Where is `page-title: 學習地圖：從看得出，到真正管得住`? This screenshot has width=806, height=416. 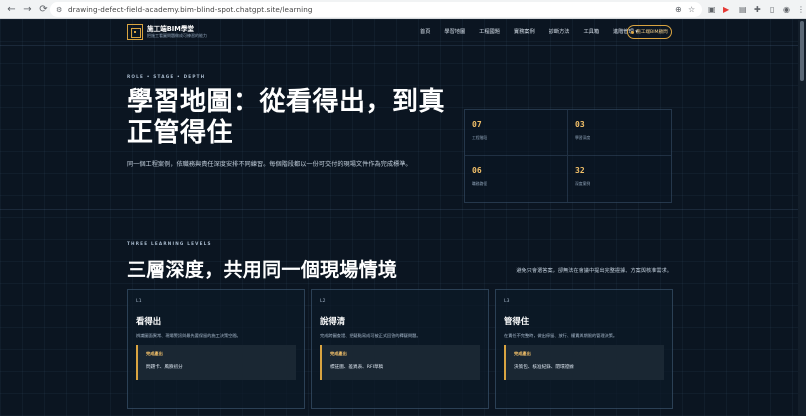
page-title: 學習地圖：從看得出，到真正管得住 is located at coordinates (286, 117).